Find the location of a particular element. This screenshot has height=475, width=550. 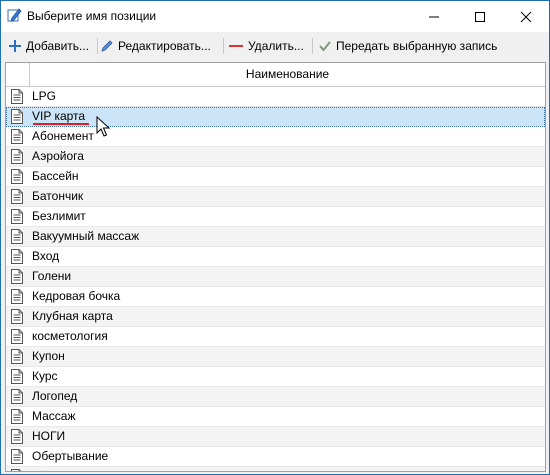

row-name-cell: Обертывание полностью is located at coordinates (102, 469).